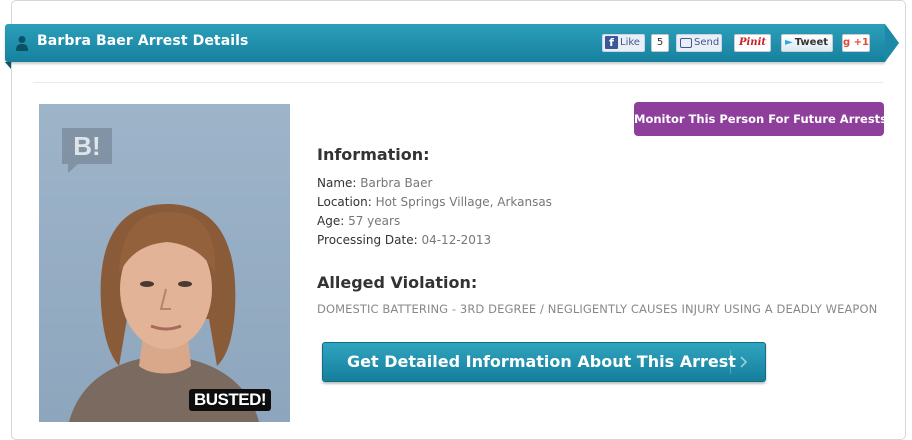  What do you see at coordinates (397, 282) in the screenshot?
I see `violation-heading: Alleged Violation:` at bounding box center [397, 282].